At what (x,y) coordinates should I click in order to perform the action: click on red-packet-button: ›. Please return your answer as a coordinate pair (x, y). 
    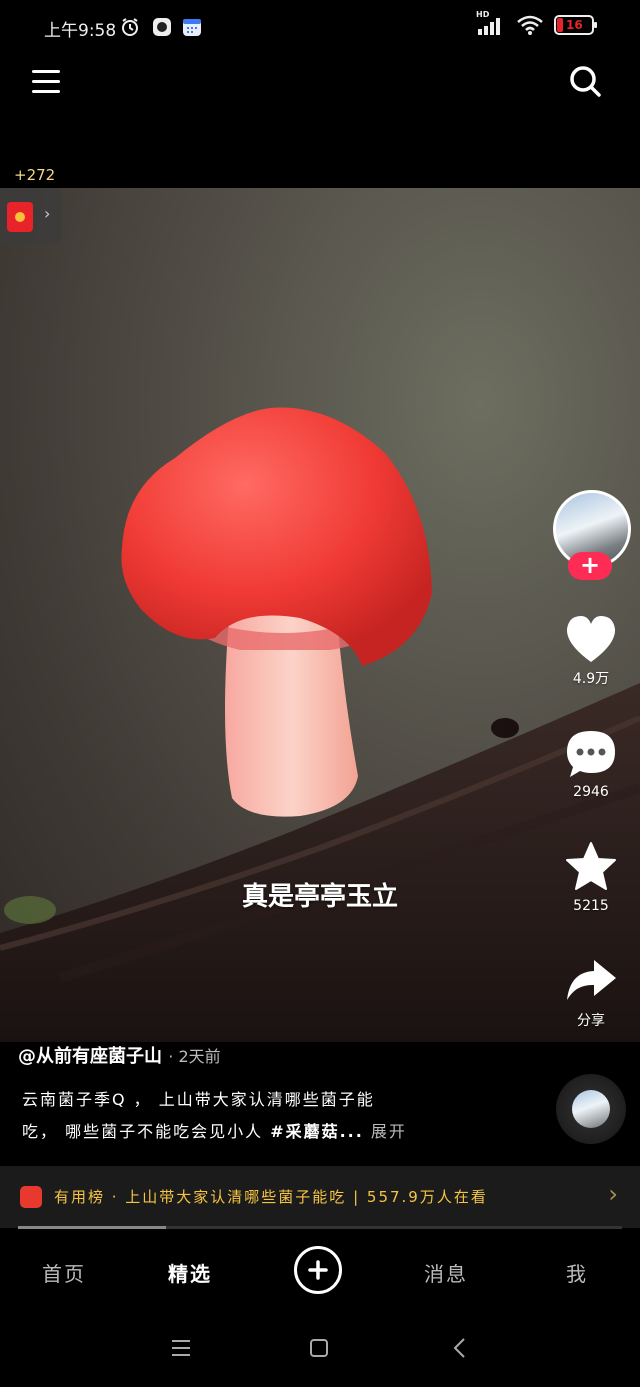
    Looking at the image, I should click on (31, 216).